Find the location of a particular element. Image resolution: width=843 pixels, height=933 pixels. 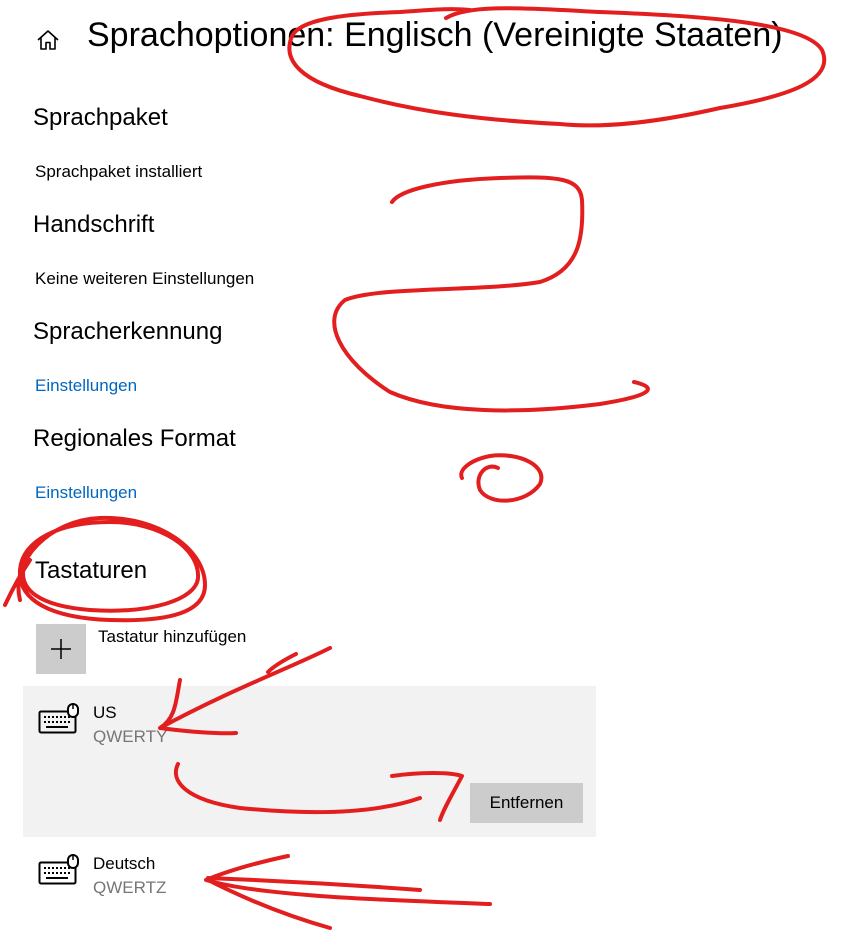

regional-format-settings-link: Einstellungen is located at coordinates (86, 493).